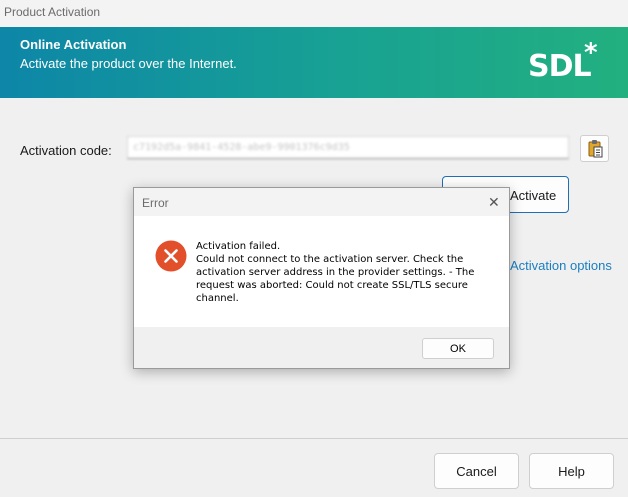  What do you see at coordinates (52, 12) in the screenshot?
I see `window-title: Product Activation` at bounding box center [52, 12].